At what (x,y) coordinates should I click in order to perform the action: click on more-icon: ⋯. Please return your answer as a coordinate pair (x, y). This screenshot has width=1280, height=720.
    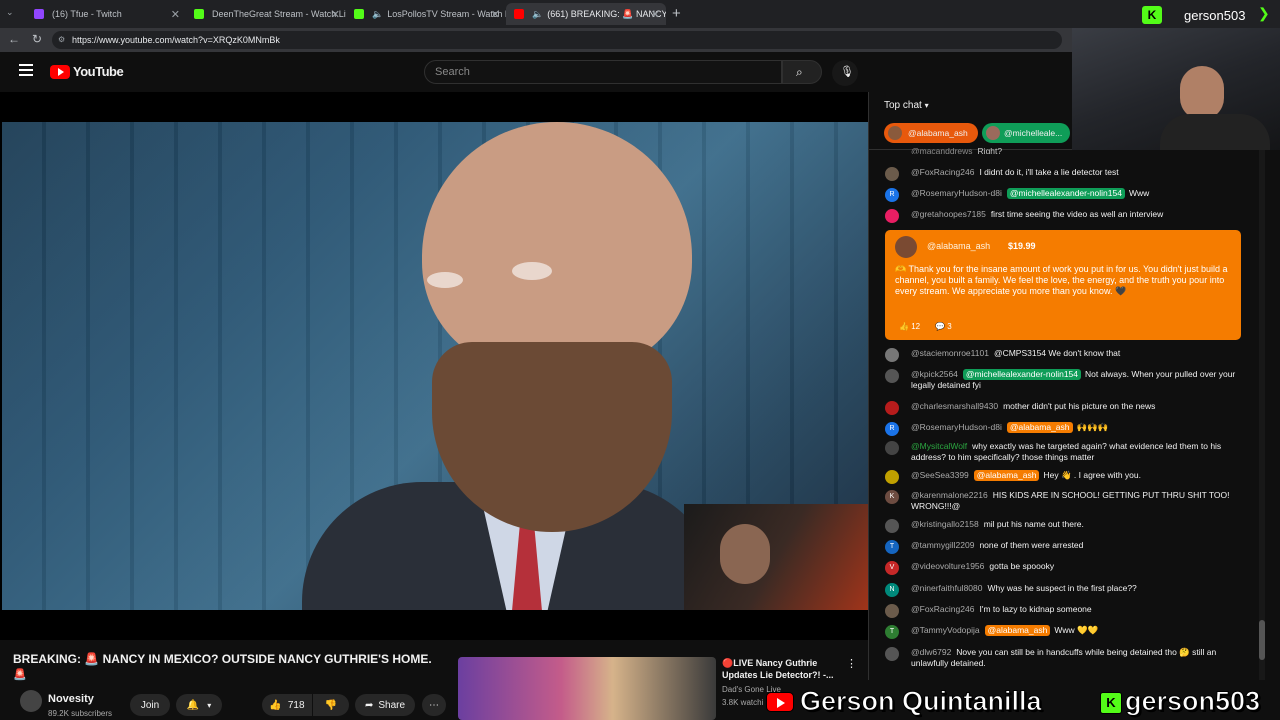
    Looking at the image, I should click on (434, 705).